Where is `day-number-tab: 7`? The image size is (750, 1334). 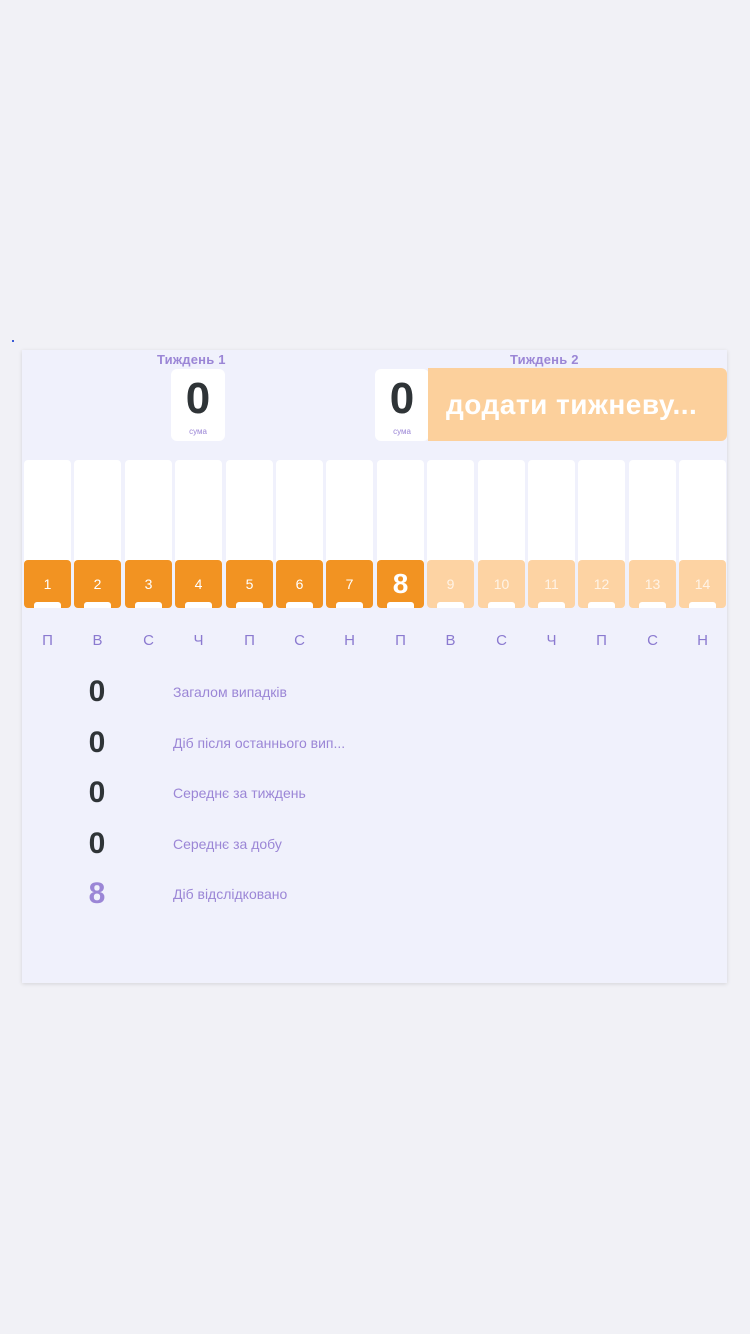
day-number-tab: 7 is located at coordinates (349, 584).